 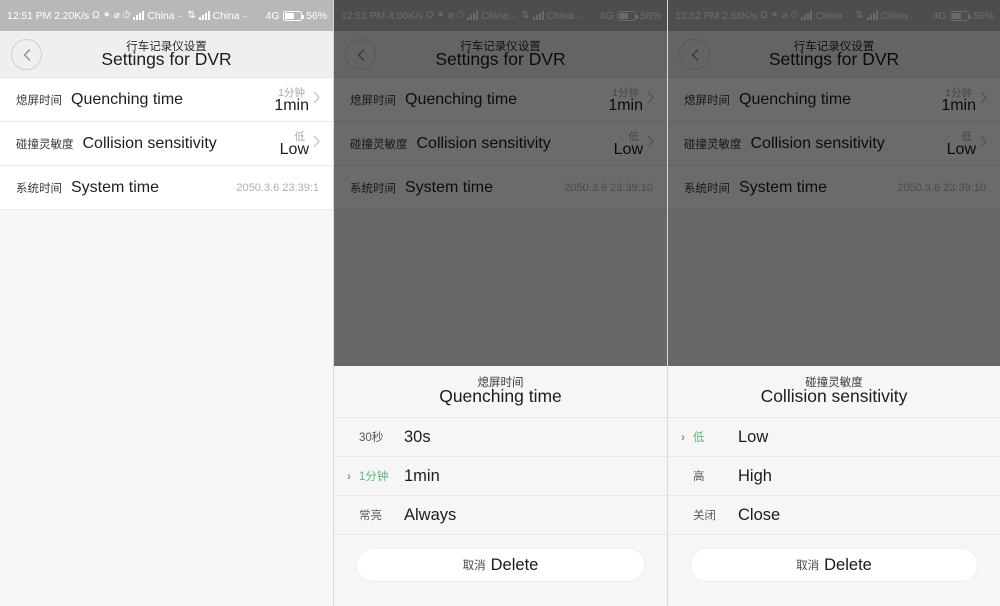 I want to click on sheet-title: 碰撞灵敏度 Collision sensitivity, so click(x=834, y=392).